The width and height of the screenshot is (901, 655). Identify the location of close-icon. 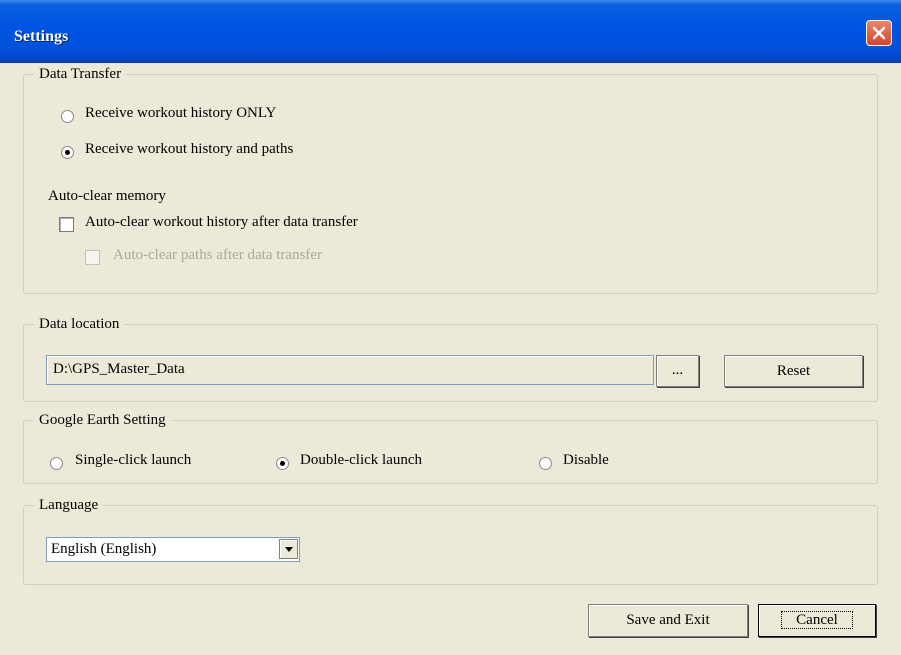
(879, 33).